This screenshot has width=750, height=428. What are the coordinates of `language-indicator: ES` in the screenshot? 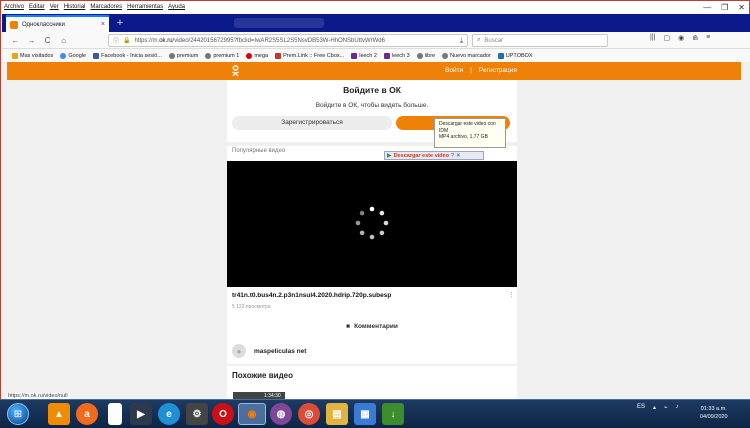 It's located at (641, 407).